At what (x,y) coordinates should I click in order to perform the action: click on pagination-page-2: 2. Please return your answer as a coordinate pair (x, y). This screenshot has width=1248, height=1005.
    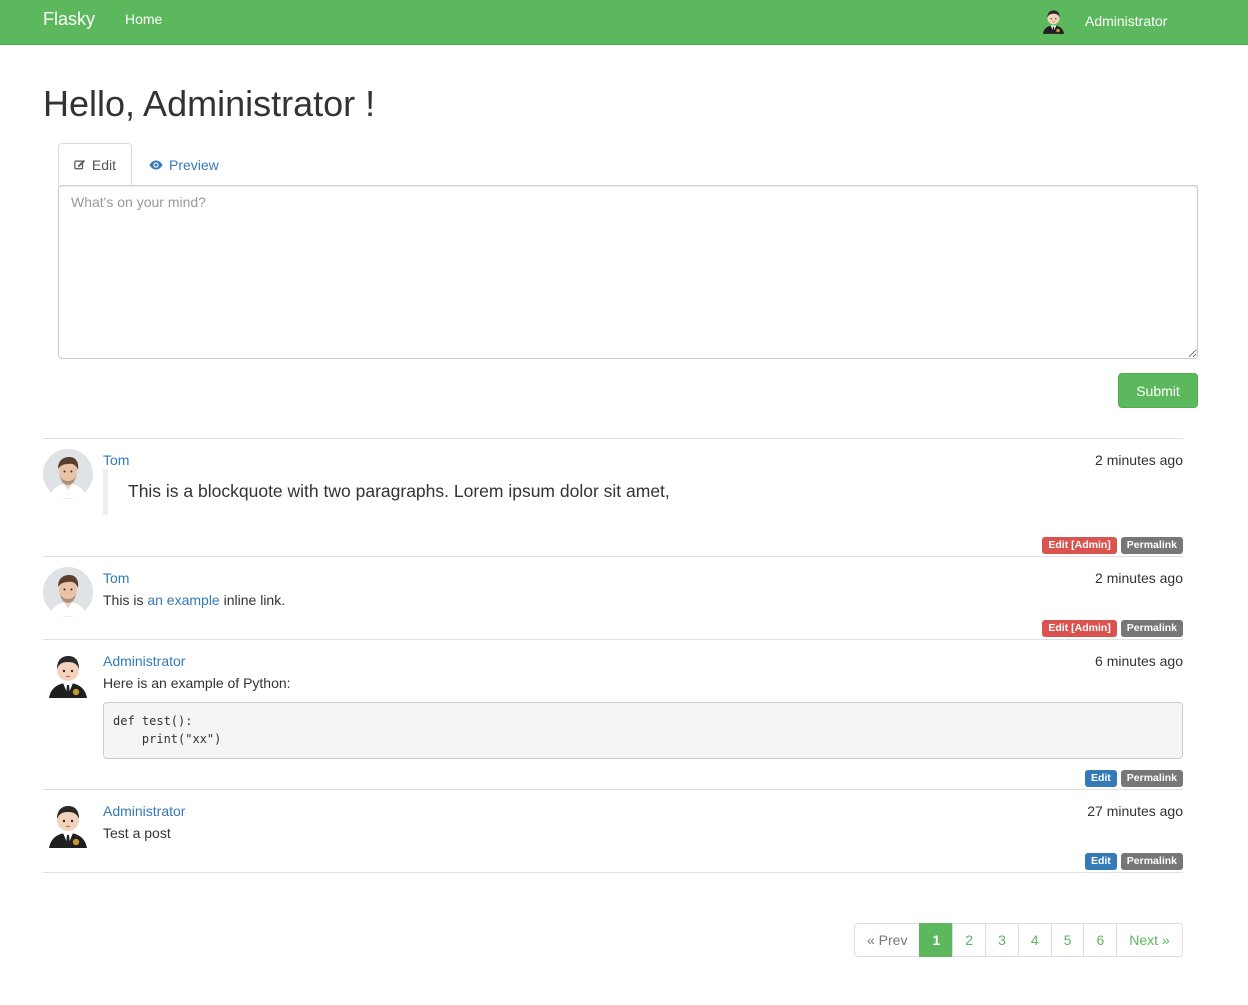
    Looking at the image, I should click on (969, 940).